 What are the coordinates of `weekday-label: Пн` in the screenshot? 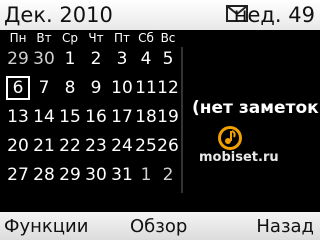 It's located at (18, 38).